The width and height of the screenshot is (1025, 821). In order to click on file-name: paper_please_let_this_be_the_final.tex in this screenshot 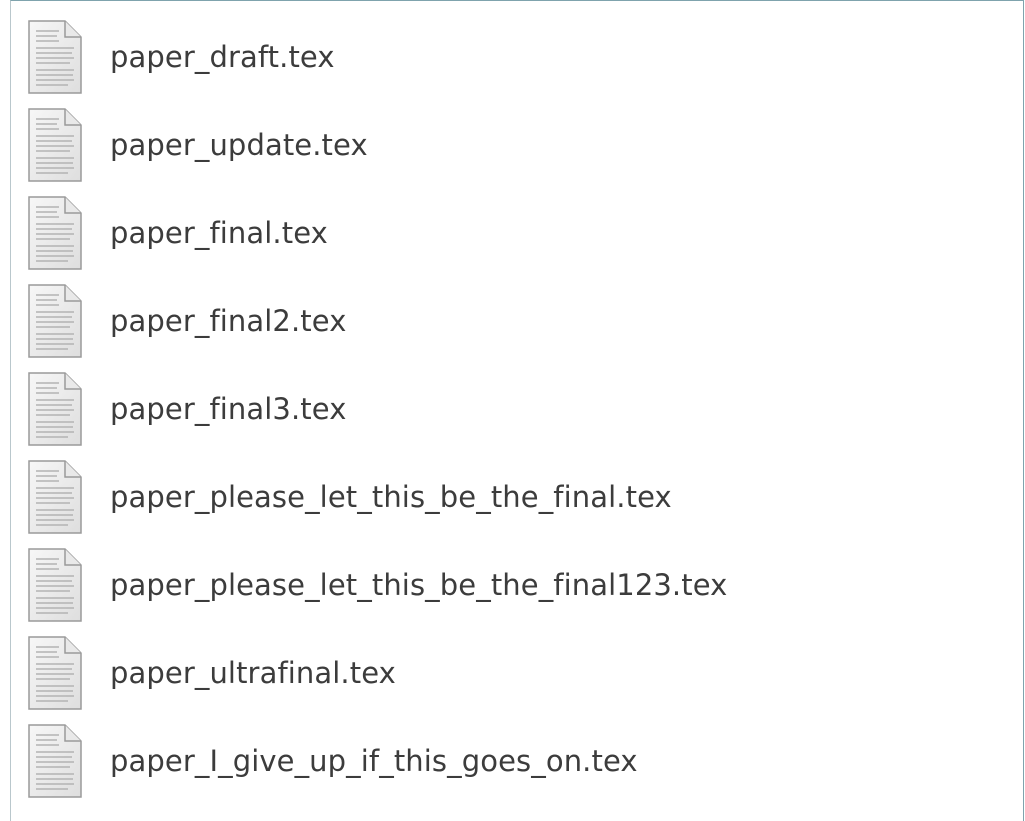, I will do `click(391, 497)`.